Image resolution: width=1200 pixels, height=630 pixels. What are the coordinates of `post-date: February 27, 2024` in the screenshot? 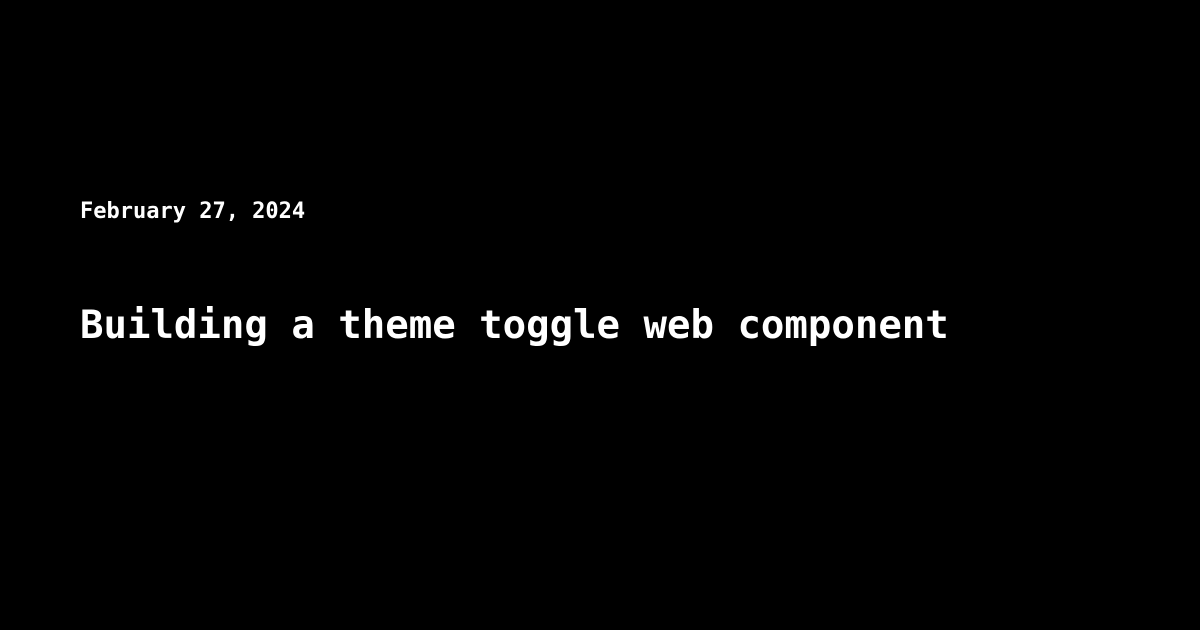 It's located at (193, 211).